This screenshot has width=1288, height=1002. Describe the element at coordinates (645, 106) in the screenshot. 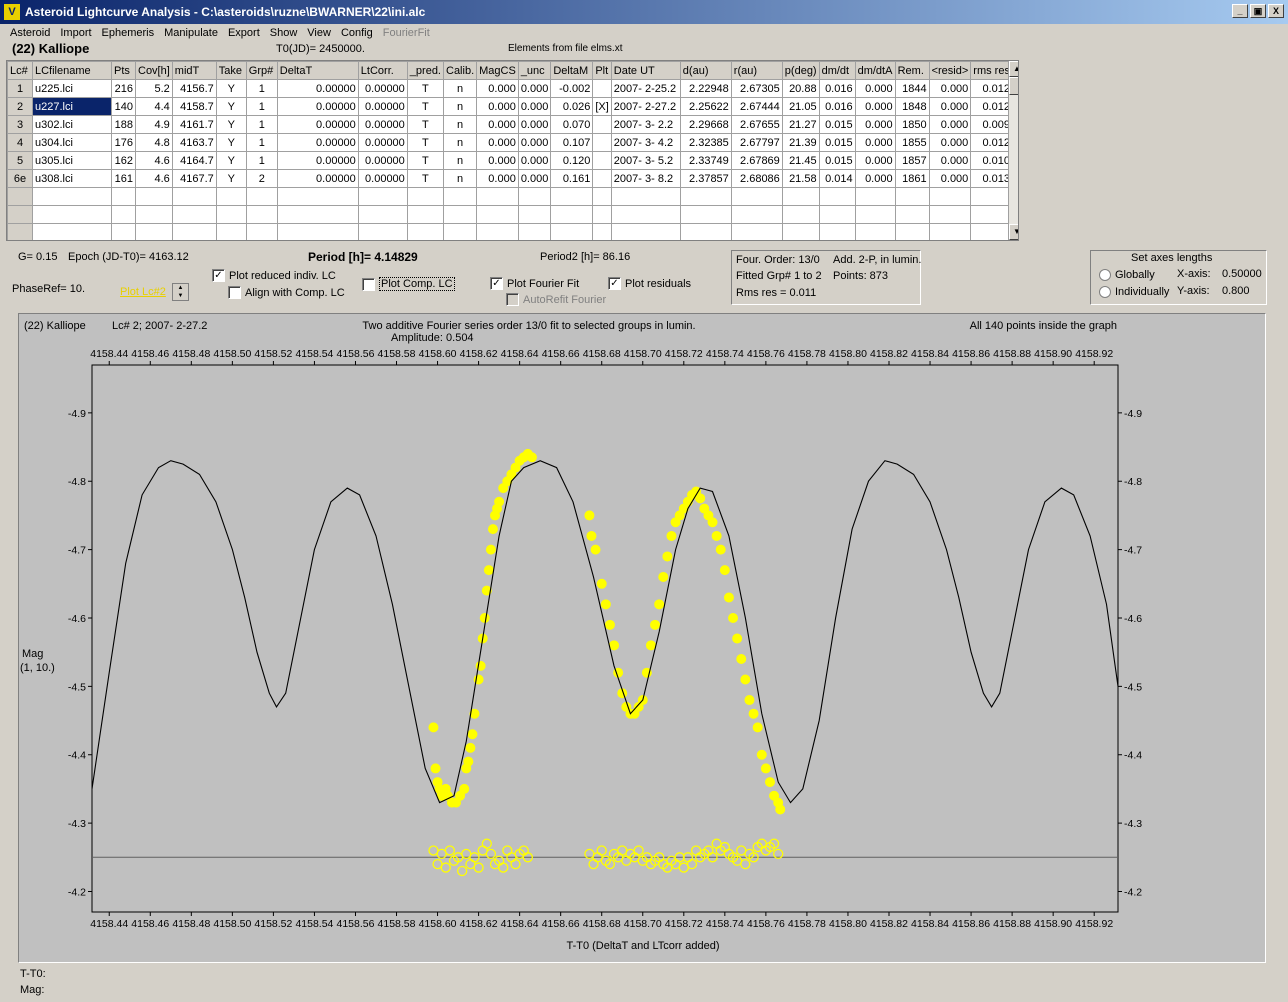

I see `table-cell: 2007- 2-27.2` at that location.